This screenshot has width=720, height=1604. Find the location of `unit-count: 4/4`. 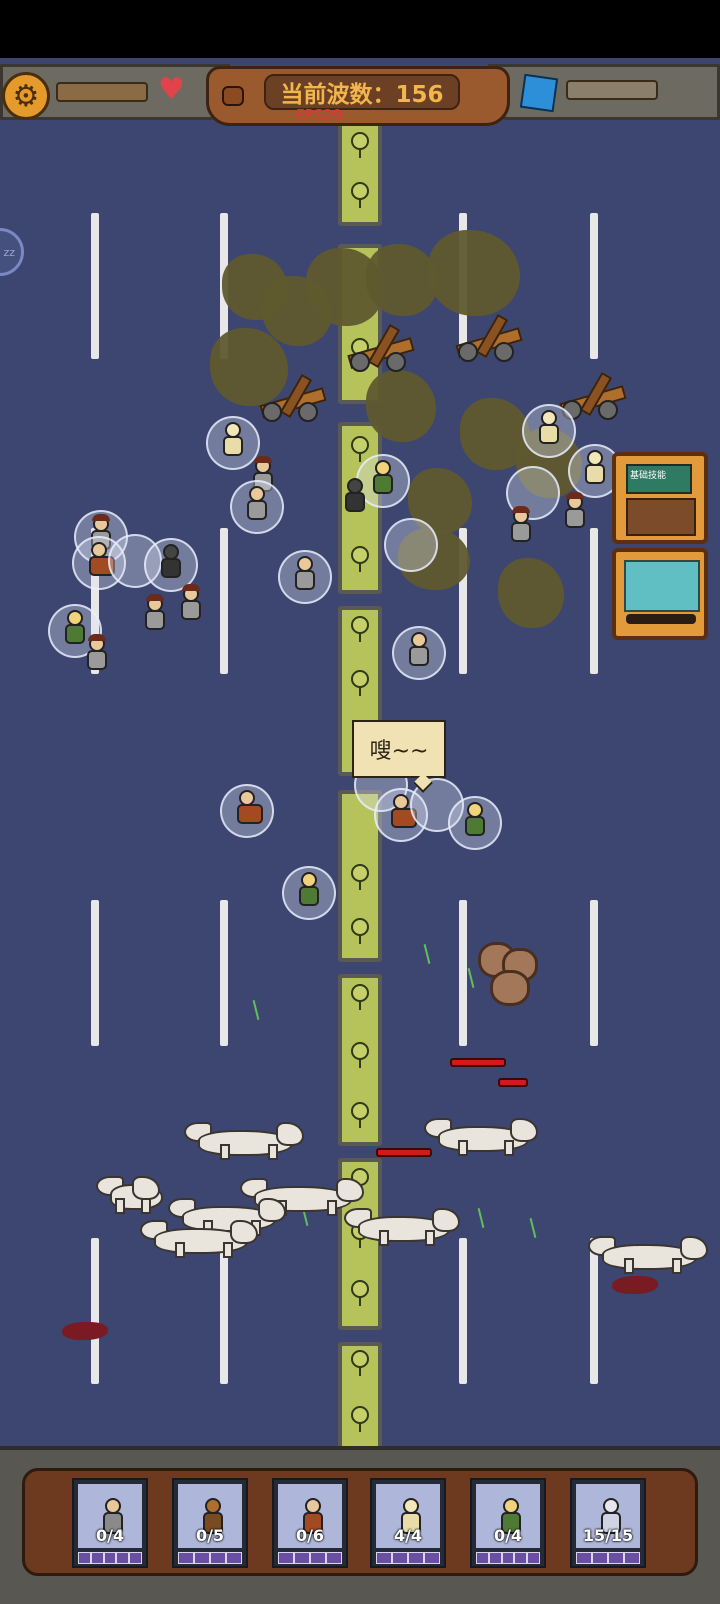

unit-count: 4/4 is located at coordinates (408, 1535).